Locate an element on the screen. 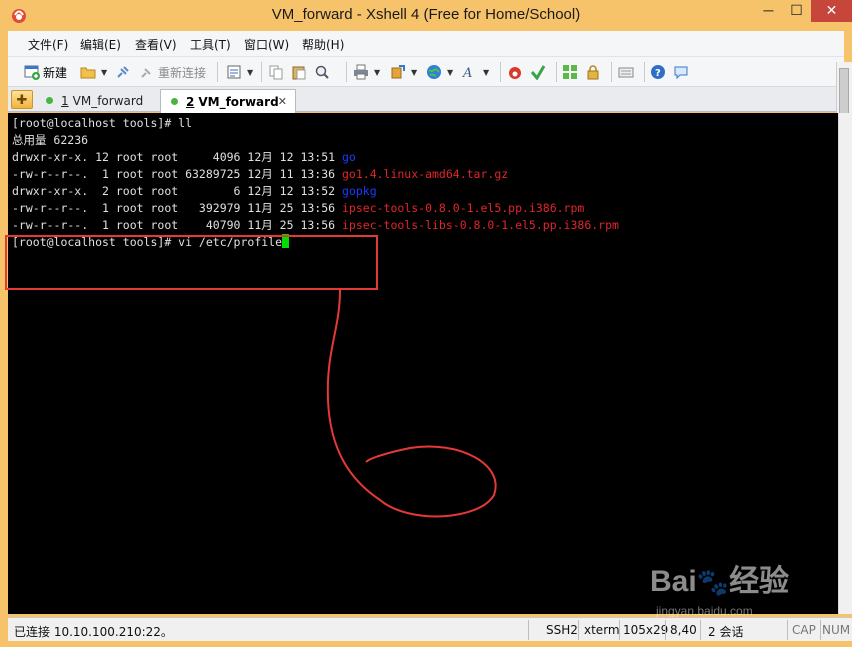 This screenshot has height=647, width=852. session-count-status: 2 会话 is located at coordinates (726, 632).